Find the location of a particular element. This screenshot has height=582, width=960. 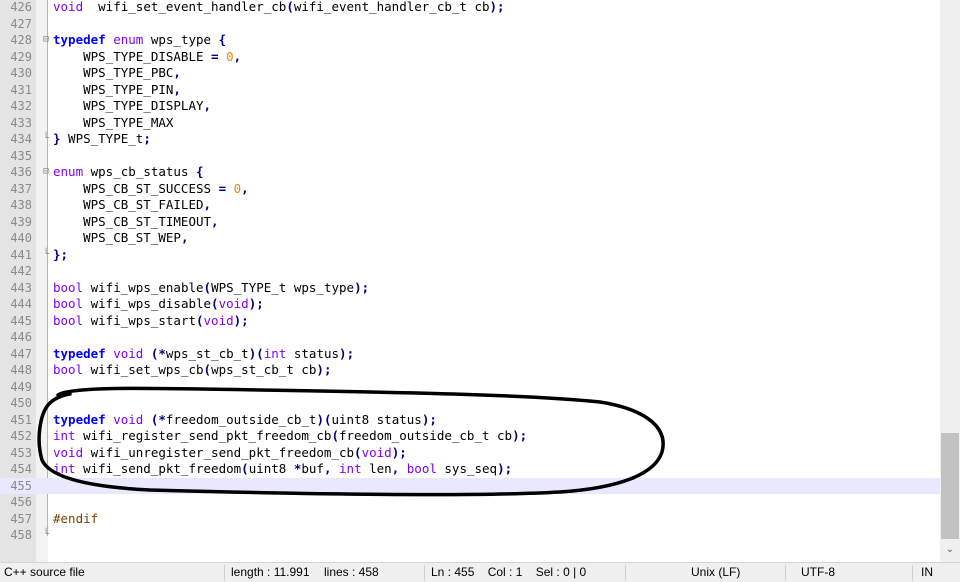

code-line: 449 is located at coordinates (470, 387).